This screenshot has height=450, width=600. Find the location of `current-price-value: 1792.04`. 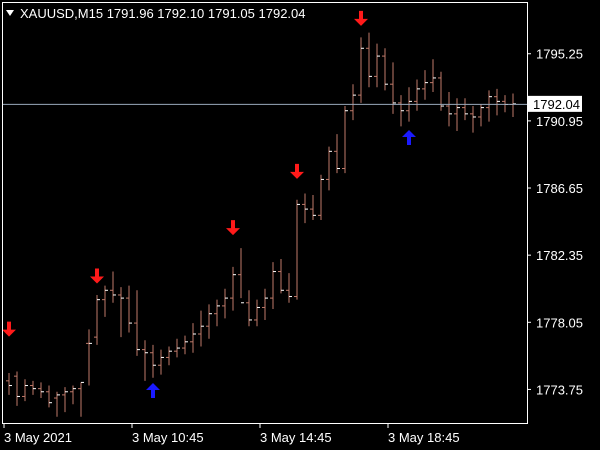

current-price-value: 1792.04 is located at coordinates (556, 104).